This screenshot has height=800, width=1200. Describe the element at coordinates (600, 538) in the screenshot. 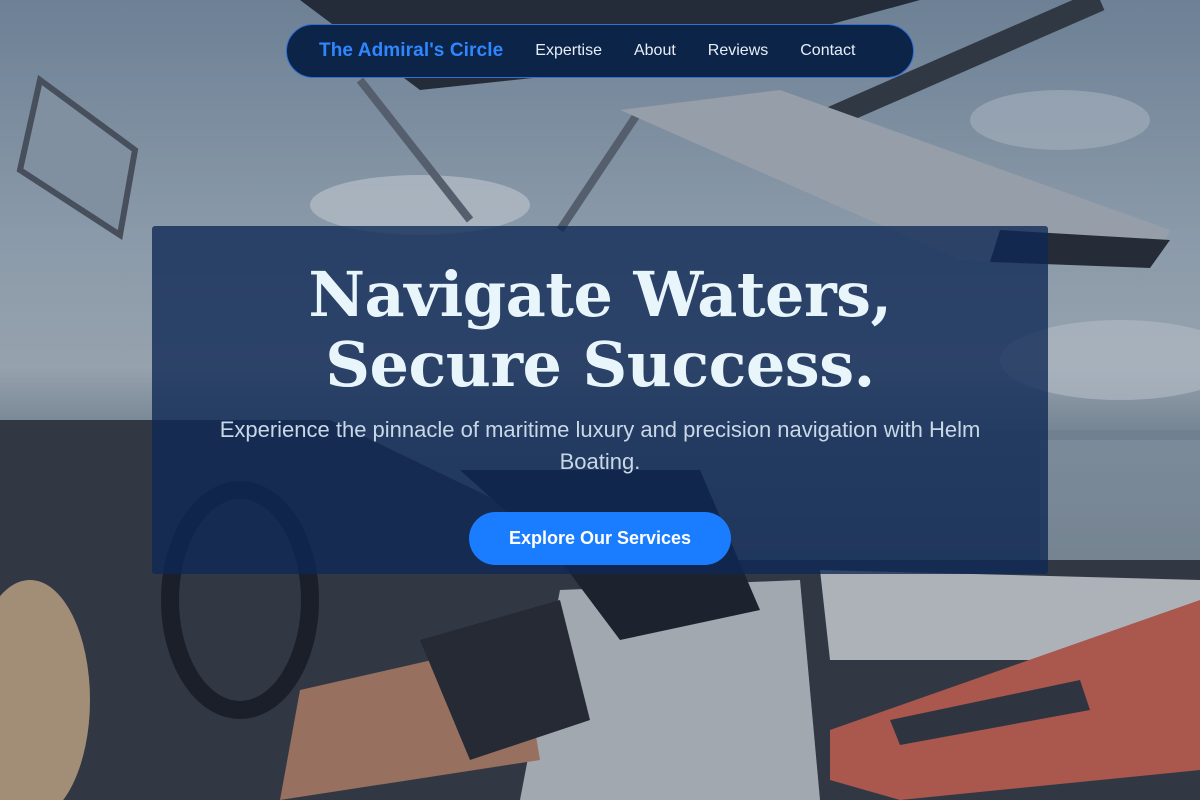

I see `explore-services-button: Explore Our Services` at that location.